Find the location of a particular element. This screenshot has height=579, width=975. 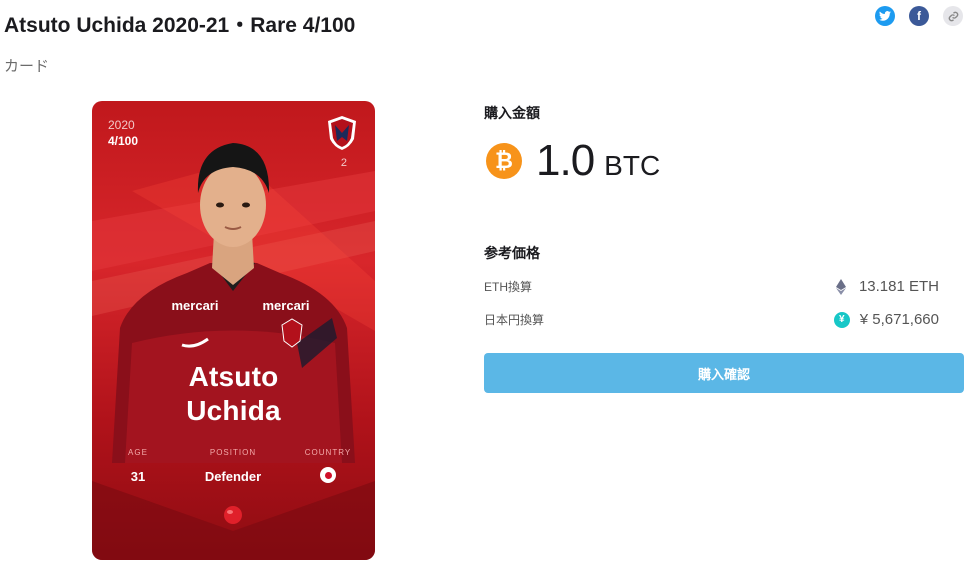

rarity-ball-icon is located at coordinates (233, 515).